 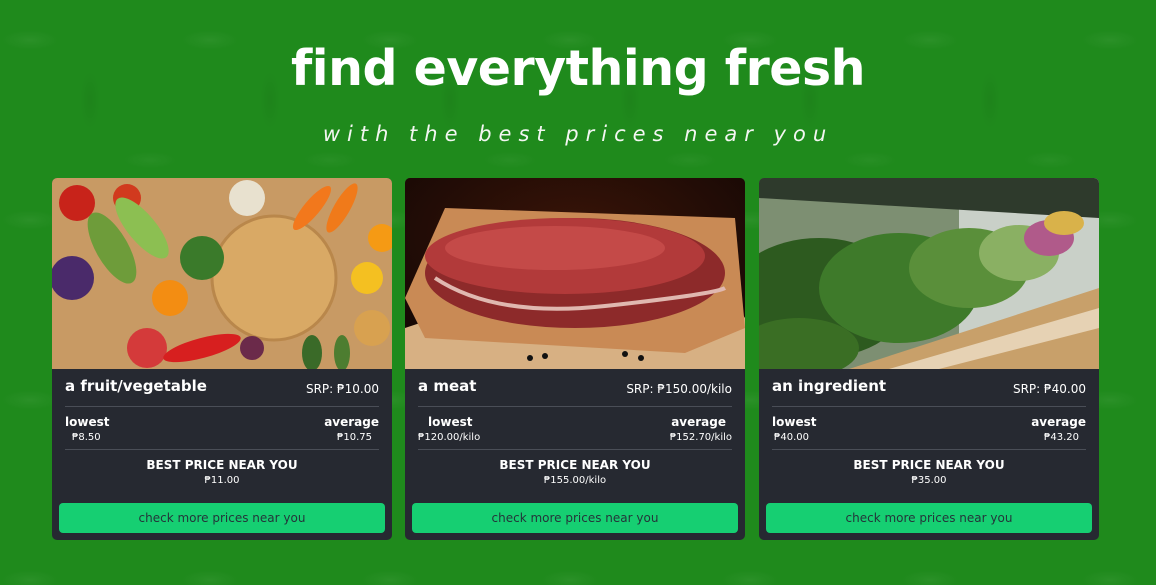 What do you see at coordinates (86, 437) in the screenshot?
I see `lowest-price: ₱8.50` at bounding box center [86, 437].